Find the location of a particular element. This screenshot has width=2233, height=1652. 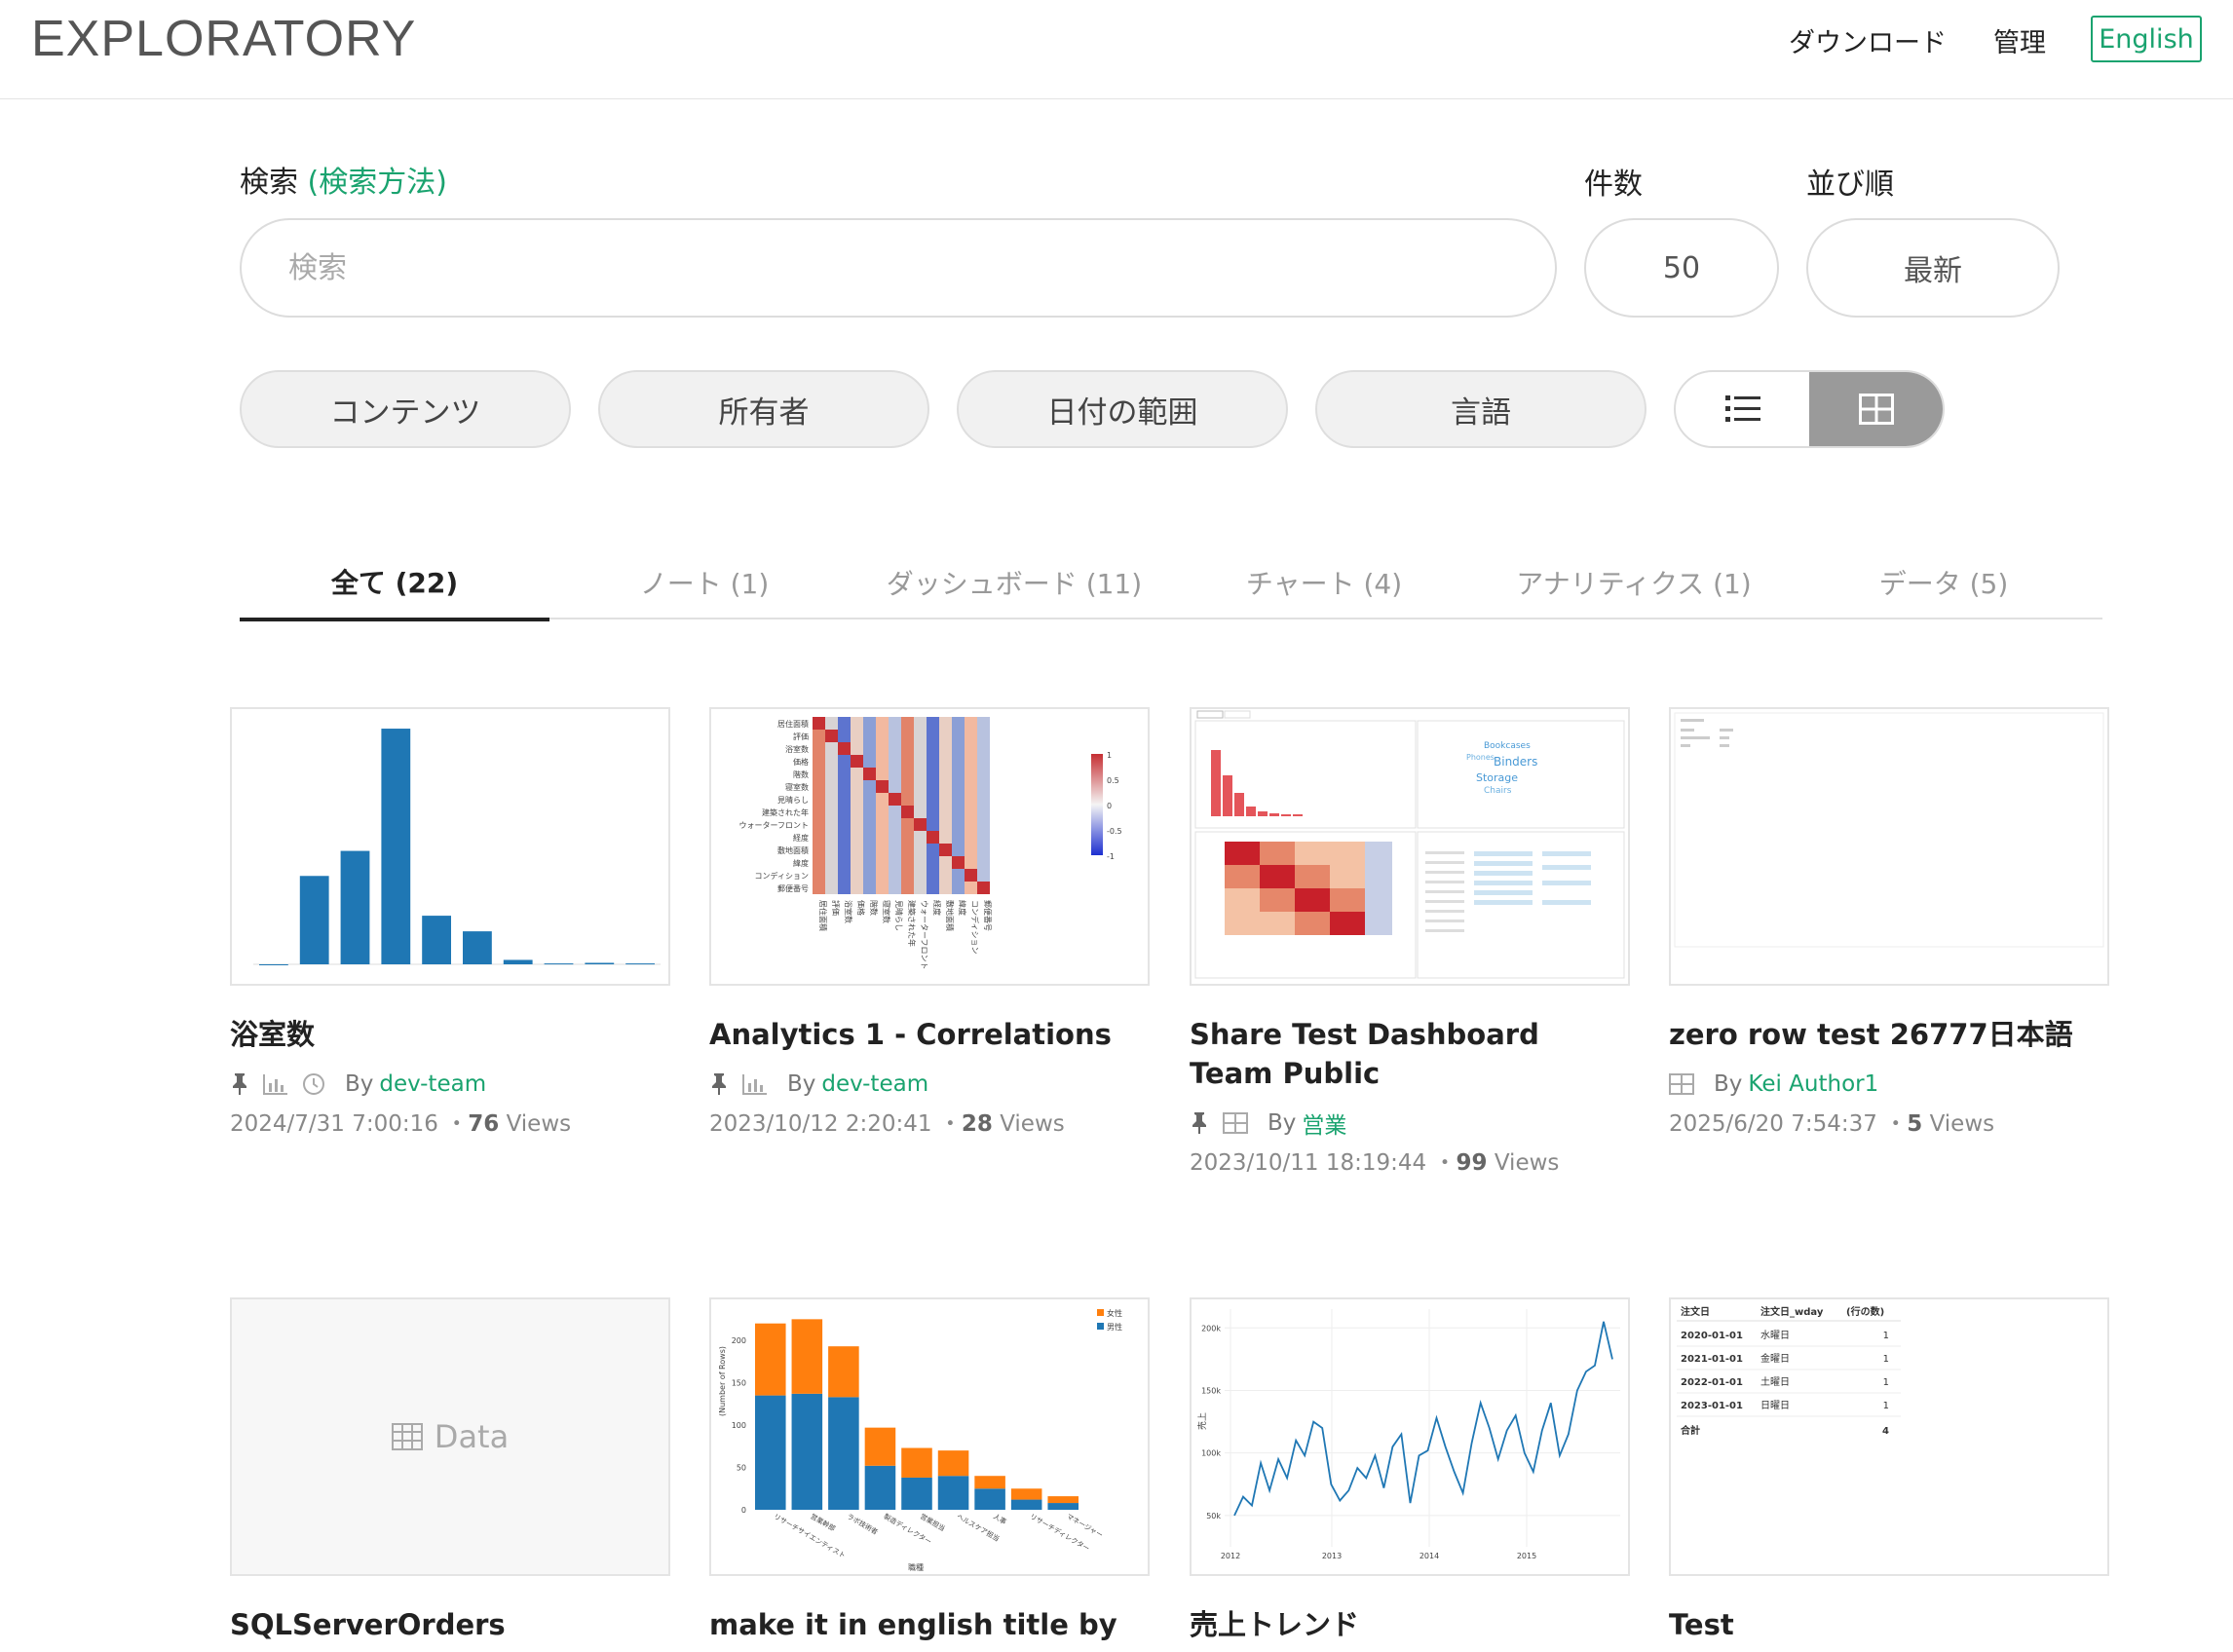

card-title: 浴室数 is located at coordinates (450, 1034).